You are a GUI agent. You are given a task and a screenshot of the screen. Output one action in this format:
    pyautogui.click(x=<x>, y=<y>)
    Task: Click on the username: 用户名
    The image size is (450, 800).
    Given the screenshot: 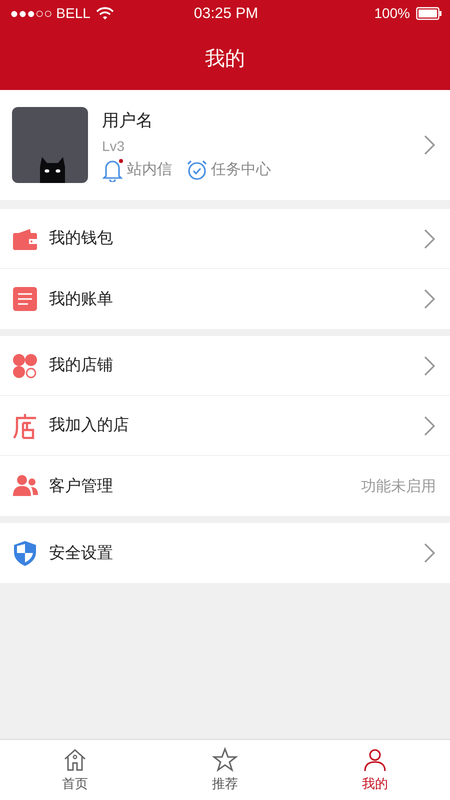 What is the action you would take?
    pyautogui.click(x=128, y=121)
    